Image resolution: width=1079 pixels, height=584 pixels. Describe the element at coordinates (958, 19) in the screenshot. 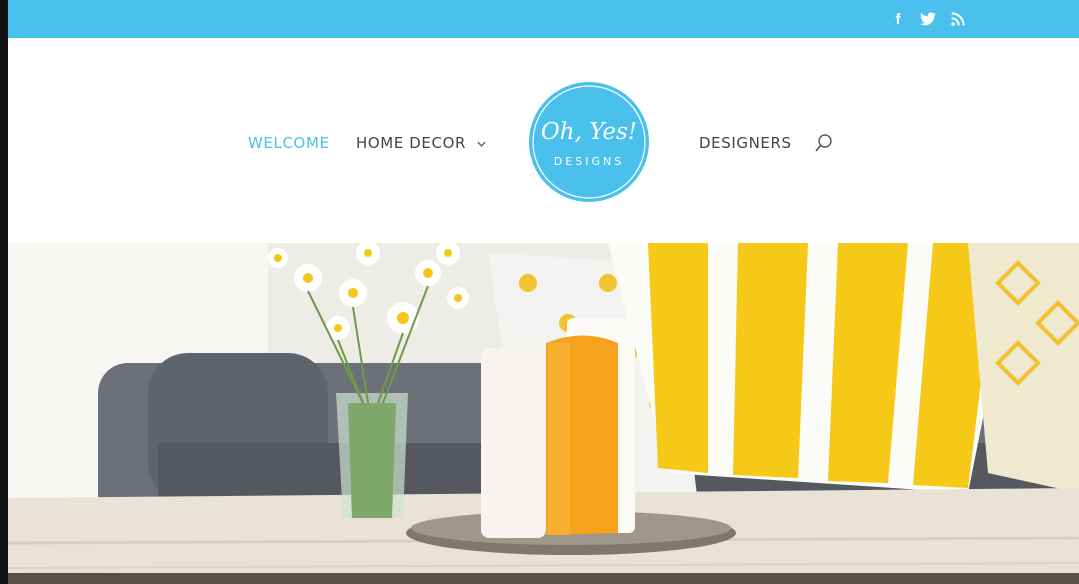

I see `rss-icon` at that location.